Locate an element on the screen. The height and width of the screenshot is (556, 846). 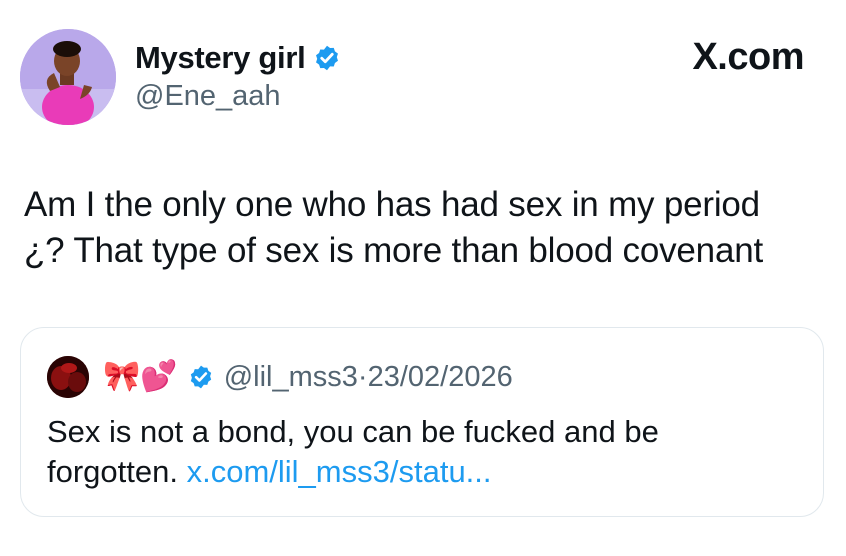
quoted-tweet-meta: @lil_mss3·23/02/2026 is located at coordinates (368, 377).